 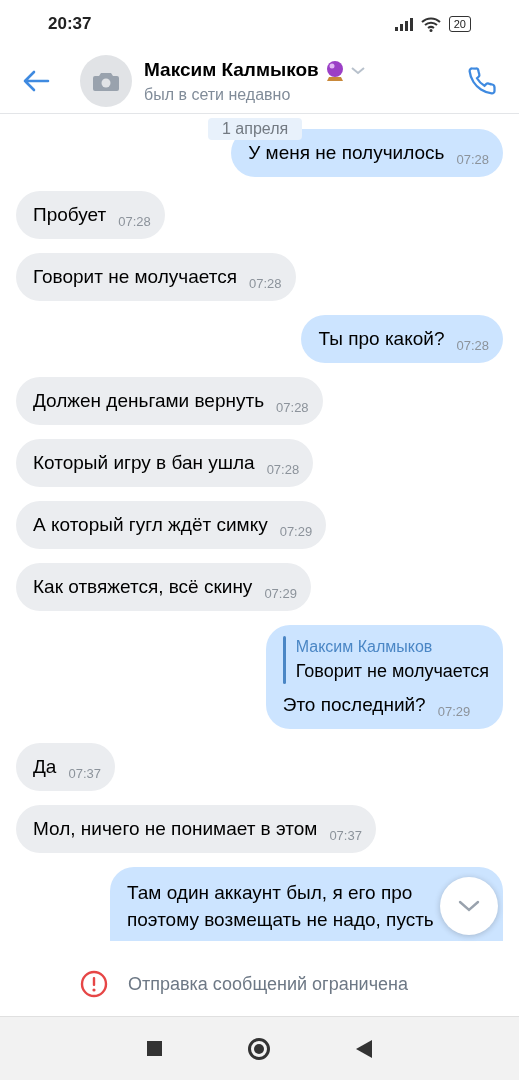 What do you see at coordinates (403, 24) in the screenshot?
I see `signal-icon` at bounding box center [403, 24].